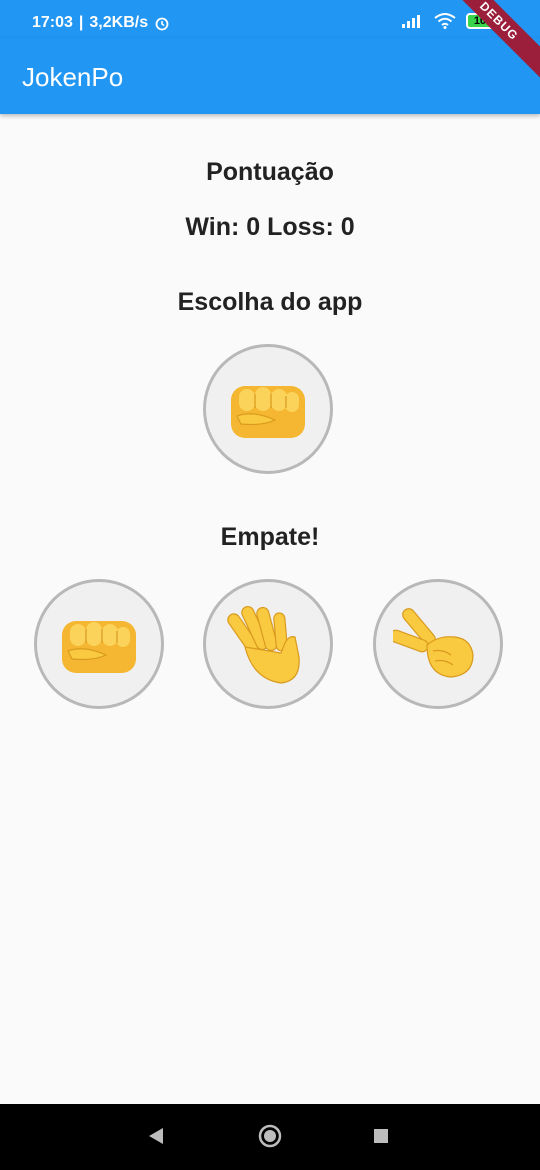 This screenshot has height=1170, width=540. Describe the element at coordinates (411, 21) in the screenshot. I see `signal-icon` at that location.